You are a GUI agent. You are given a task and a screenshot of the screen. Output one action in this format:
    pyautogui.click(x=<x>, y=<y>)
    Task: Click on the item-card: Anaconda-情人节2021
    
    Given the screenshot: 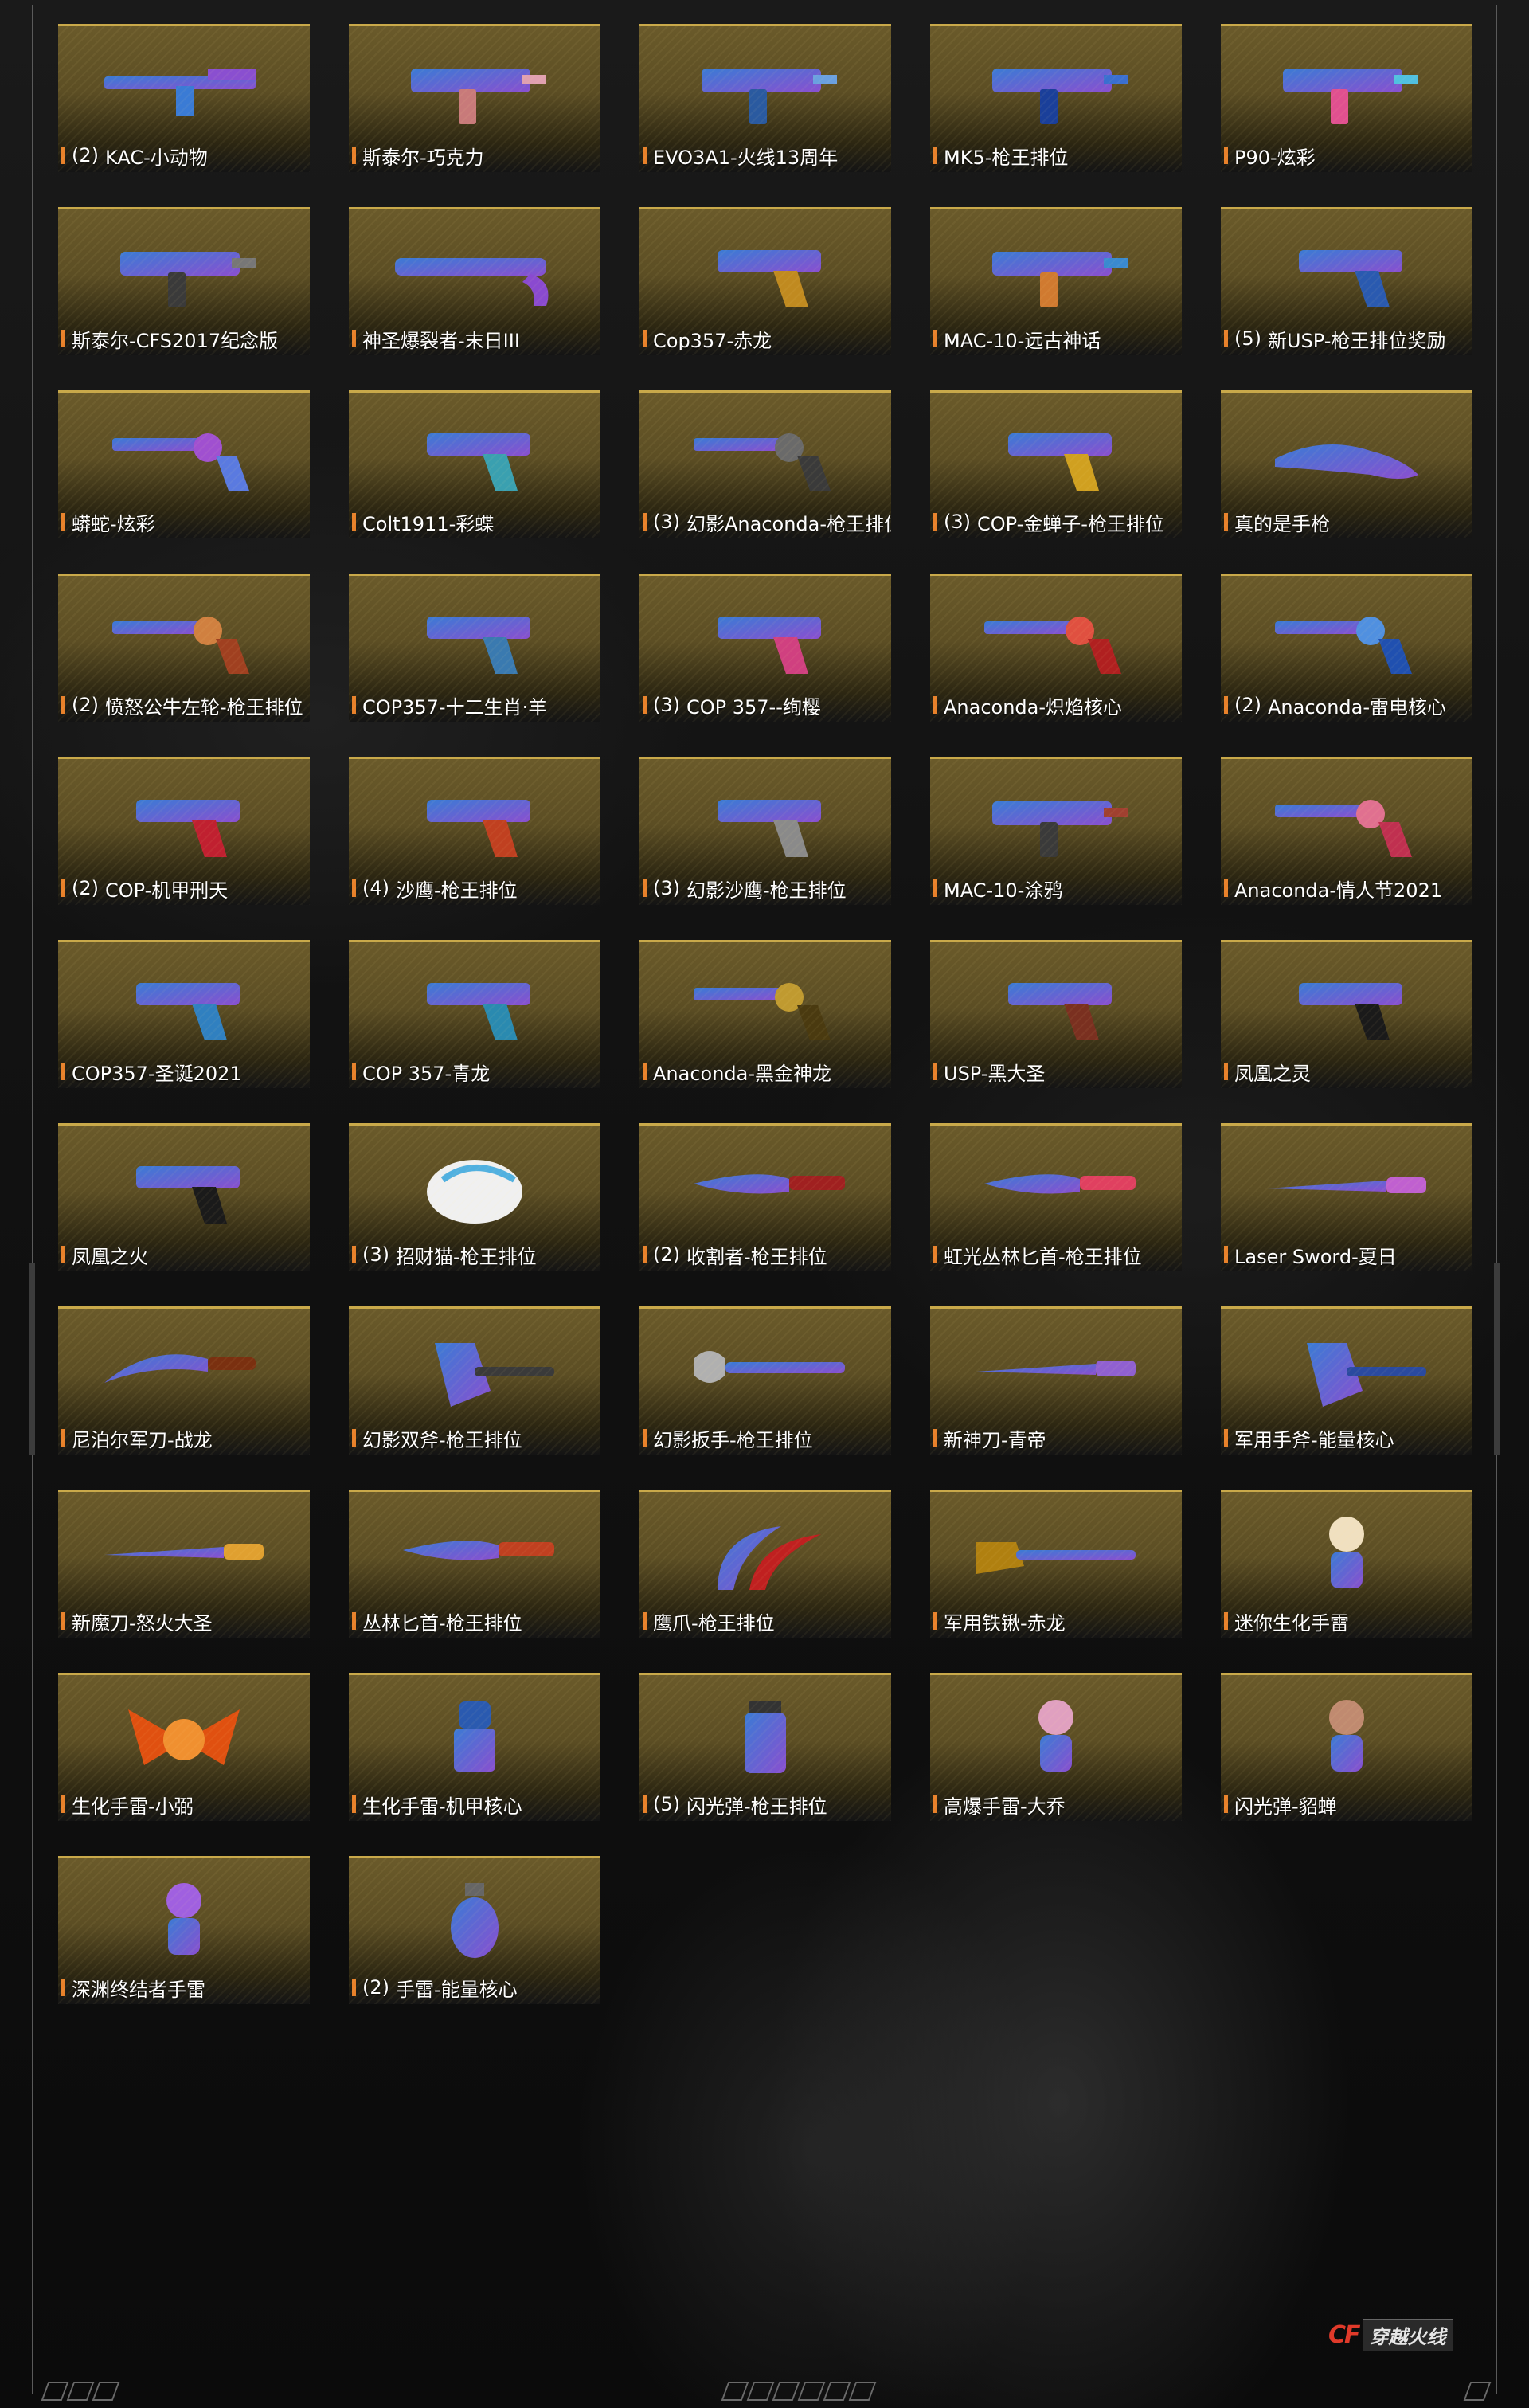 What is the action you would take?
    pyautogui.click(x=1346, y=831)
    